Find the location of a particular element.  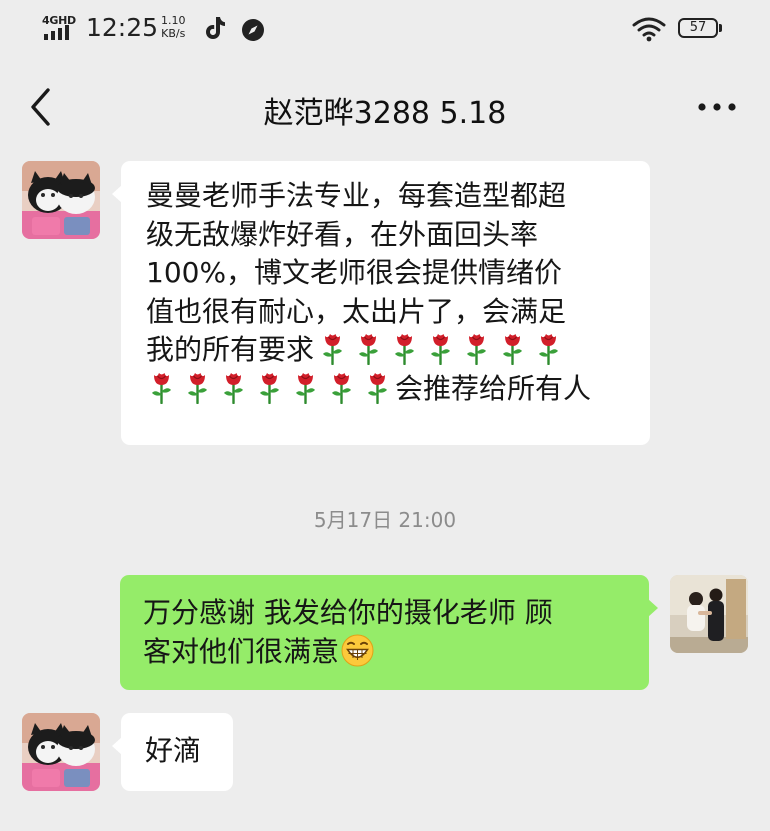

message-line: 级无敌爆炸好看，在外面回头率 is located at coordinates (342, 234).